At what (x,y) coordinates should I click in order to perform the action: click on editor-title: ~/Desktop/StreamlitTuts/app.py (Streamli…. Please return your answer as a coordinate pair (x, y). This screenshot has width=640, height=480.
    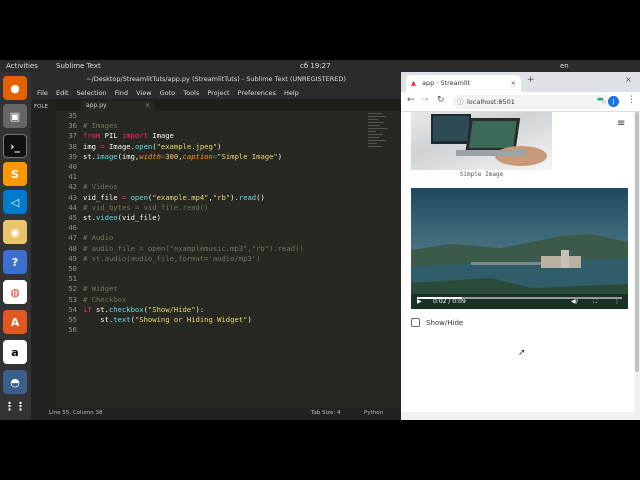
    Looking at the image, I should click on (216, 79).